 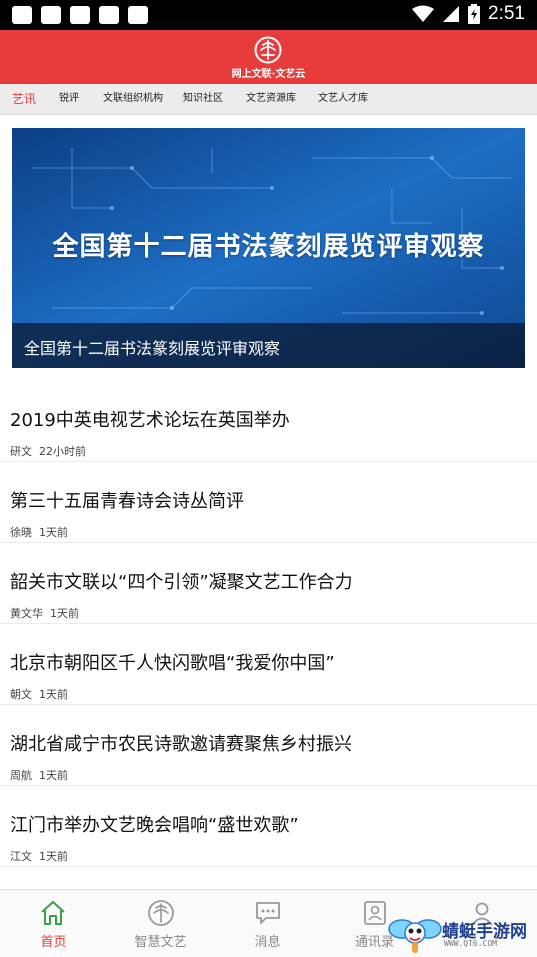 What do you see at coordinates (152, 348) in the screenshot?
I see `banner-caption: 全国第十二届书法篆刻展览评审观察` at bounding box center [152, 348].